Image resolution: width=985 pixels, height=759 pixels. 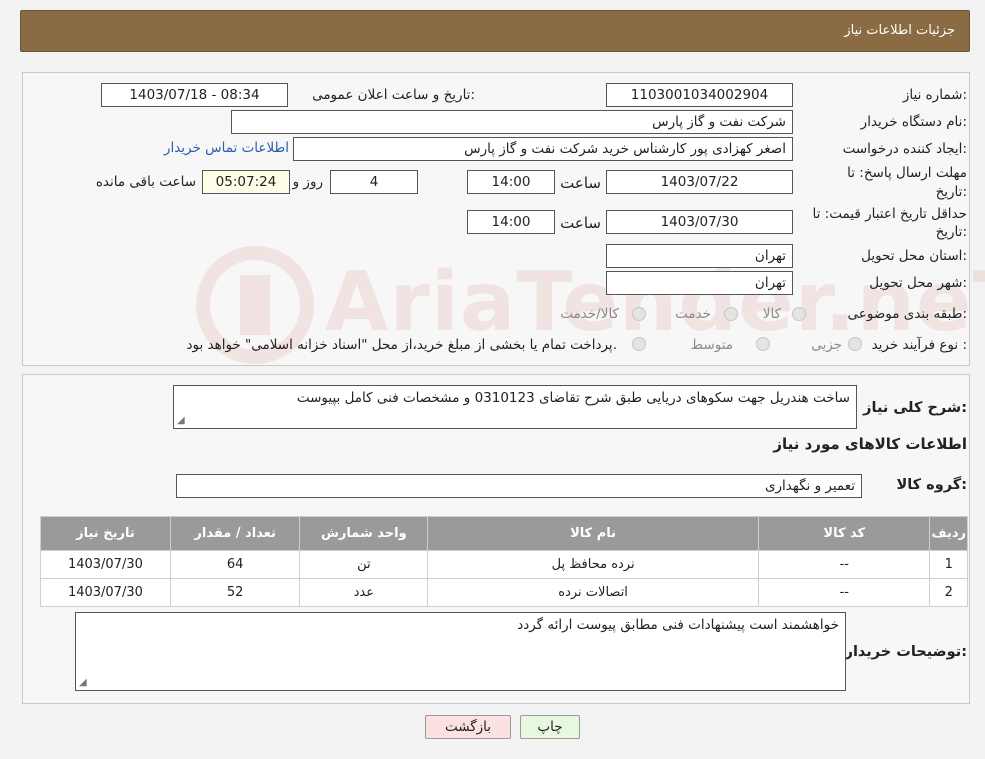 I want to click on cell-name: اتصالات نرده, so click(x=593, y=592).